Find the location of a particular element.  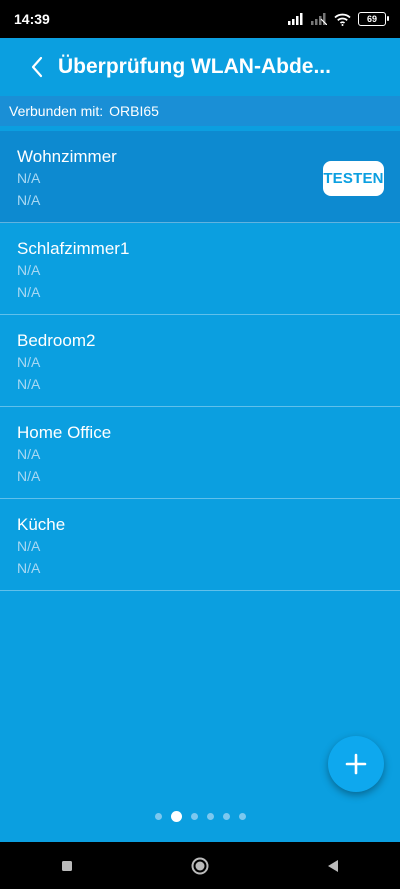

system-nav-bar is located at coordinates (200, 865).